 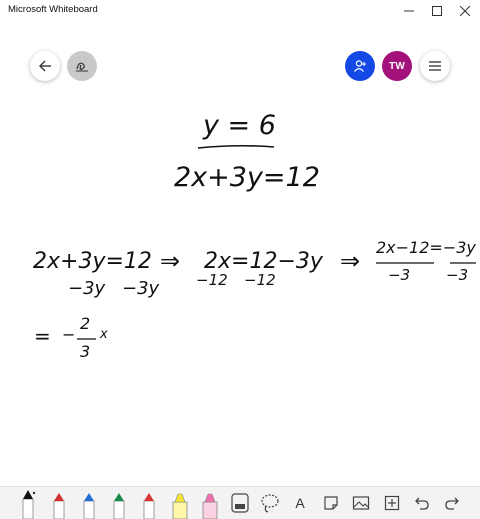 I want to click on app-title: Microsoft Whiteboard, so click(x=53, y=9).